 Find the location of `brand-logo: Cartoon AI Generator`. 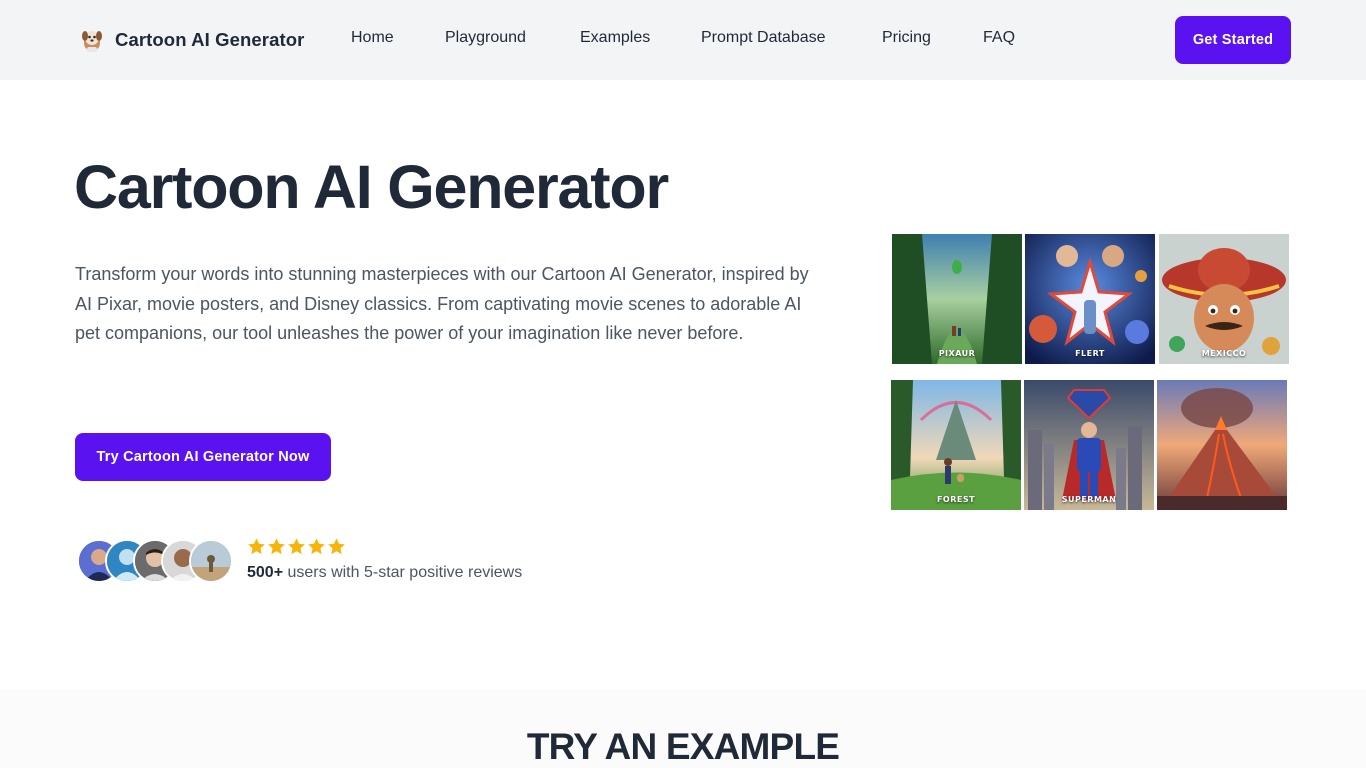

brand-logo: Cartoon AI Generator is located at coordinates (191, 40).